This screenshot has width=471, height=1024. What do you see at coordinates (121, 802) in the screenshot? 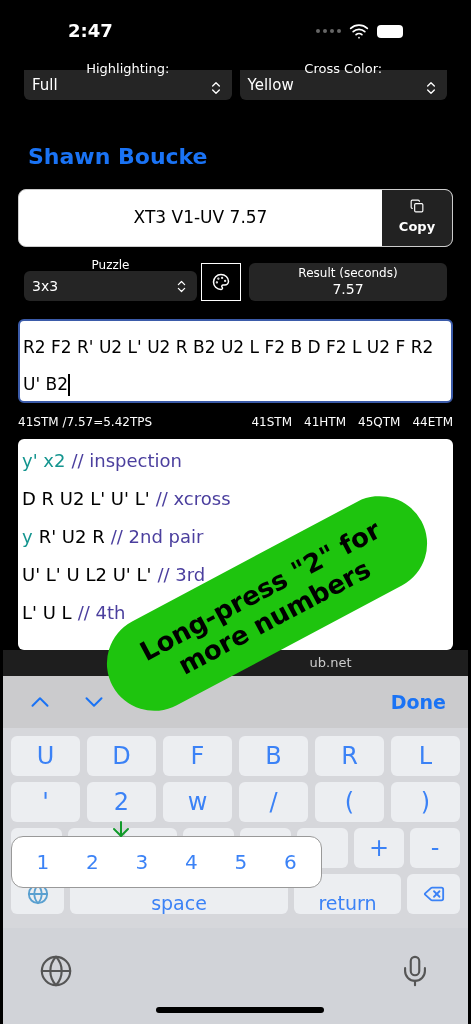
I see `keyboard-key: 2` at bounding box center [121, 802].